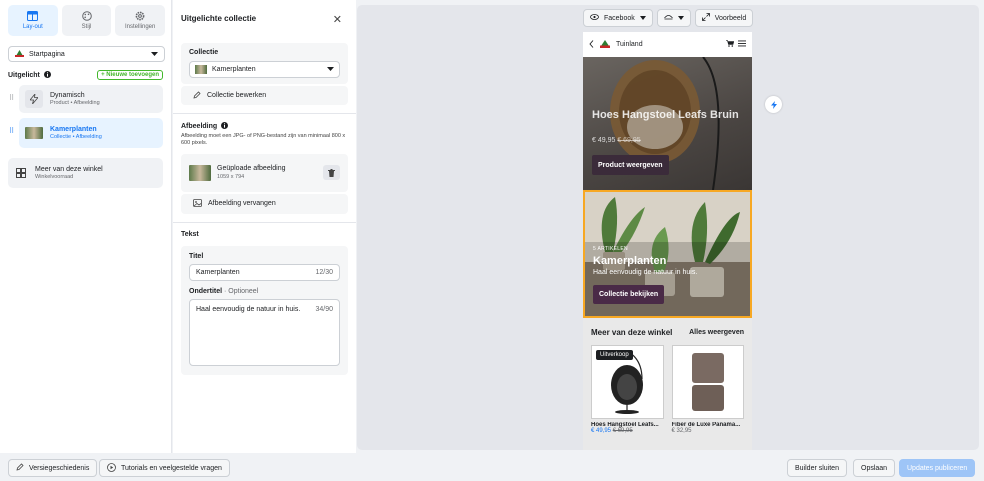  I want to click on cart-icon, so click(730, 44).